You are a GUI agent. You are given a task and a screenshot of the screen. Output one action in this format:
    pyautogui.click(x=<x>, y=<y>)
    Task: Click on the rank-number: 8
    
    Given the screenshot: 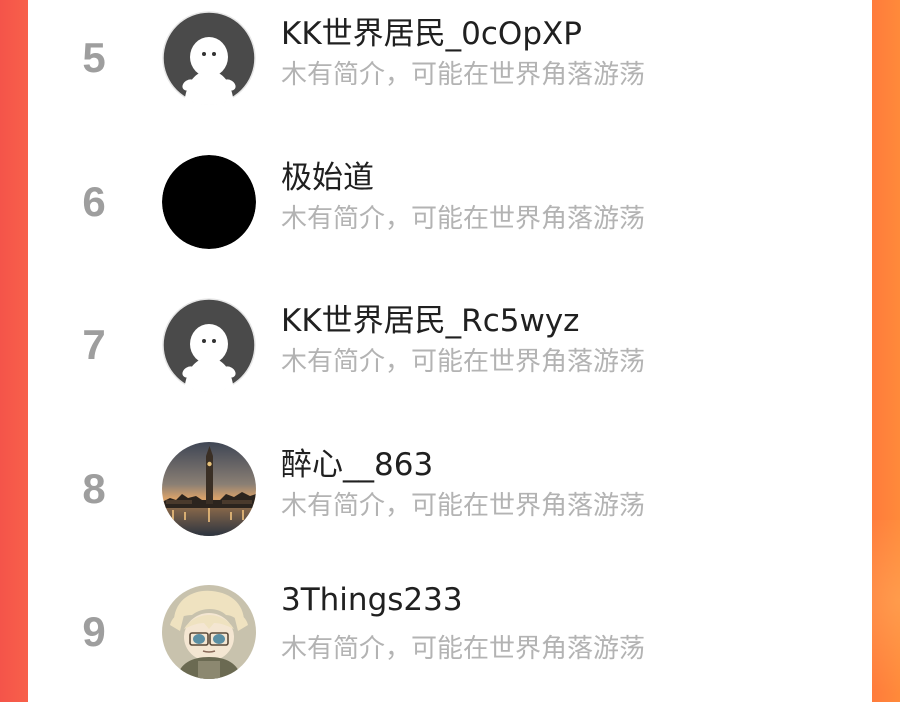 What is the action you would take?
    pyautogui.click(x=94, y=488)
    